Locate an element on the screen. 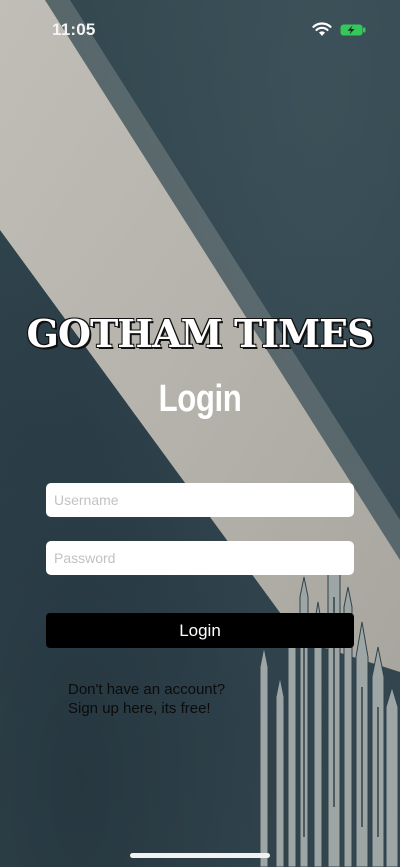  status-bar: 11:05 is located at coordinates (200, 27).